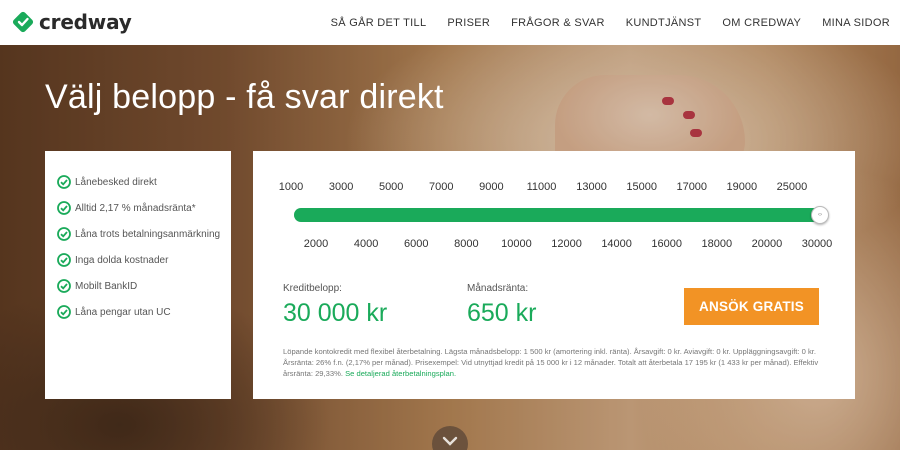 This screenshot has width=900, height=450. What do you see at coordinates (23, 22) in the screenshot?
I see `credway-diamond-logo-icon` at bounding box center [23, 22].